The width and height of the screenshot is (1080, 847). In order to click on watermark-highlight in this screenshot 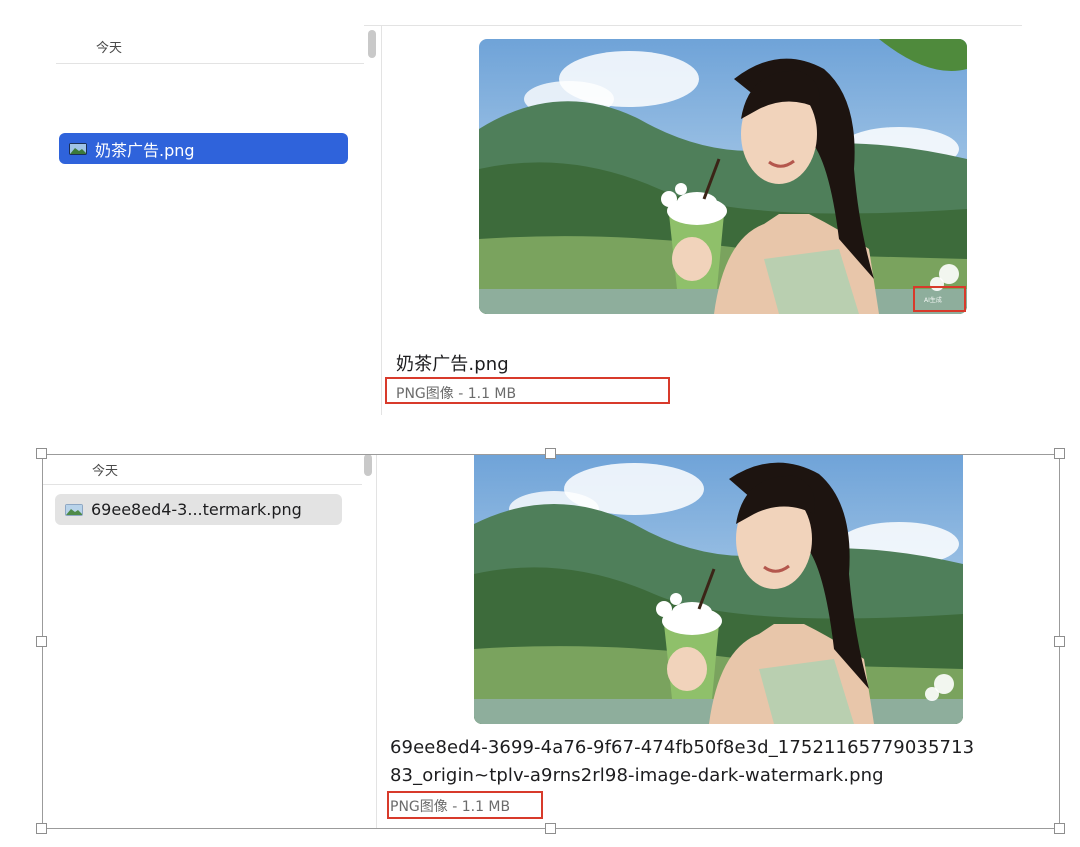, I will do `click(939, 299)`.